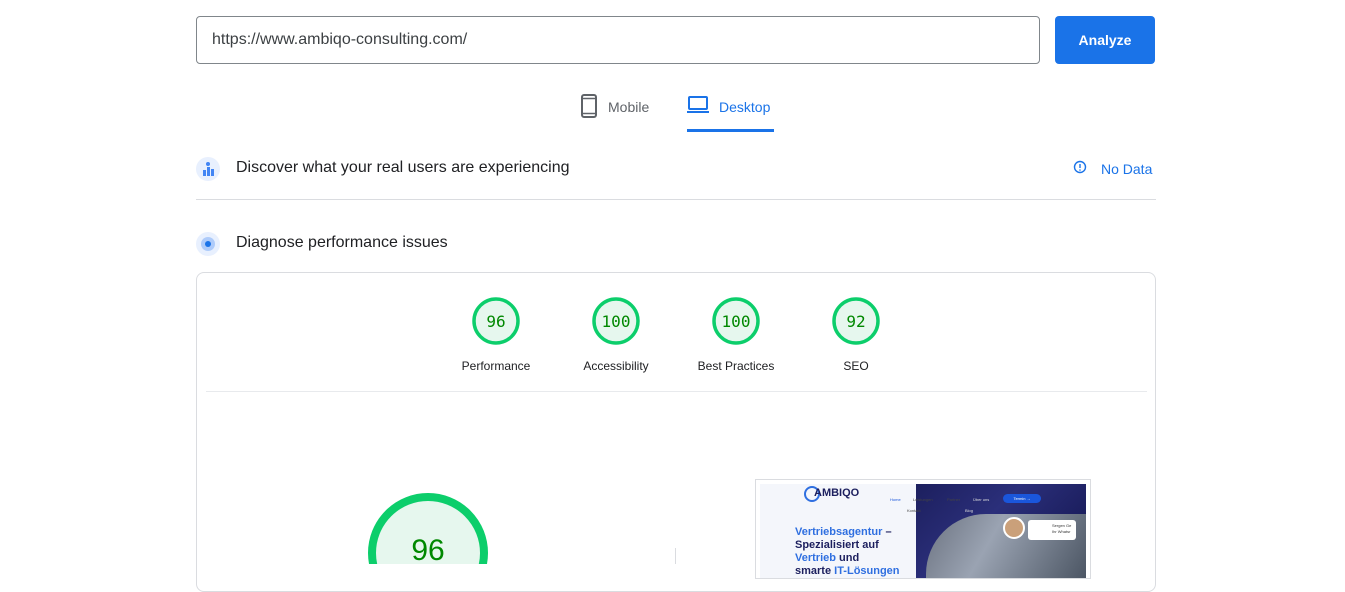  Describe the element at coordinates (954, 499) in the screenshot. I see `screenshot-nav-partner: Partner` at that location.